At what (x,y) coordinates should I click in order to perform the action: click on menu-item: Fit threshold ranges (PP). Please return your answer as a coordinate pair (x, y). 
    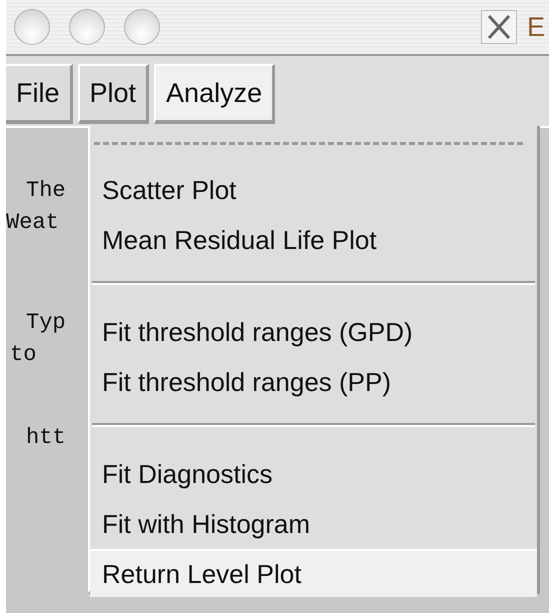
    Looking at the image, I should click on (313, 382).